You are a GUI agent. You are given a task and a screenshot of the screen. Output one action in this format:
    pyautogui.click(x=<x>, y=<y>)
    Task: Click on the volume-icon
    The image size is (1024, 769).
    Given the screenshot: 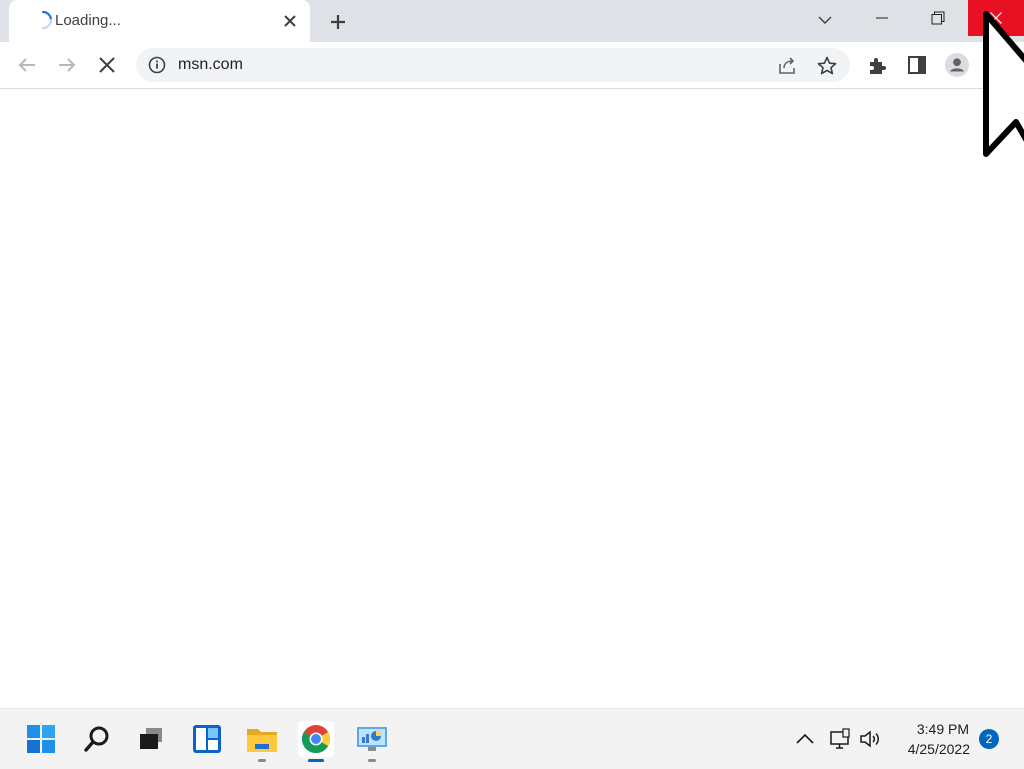 What is the action you would take?
    pyautogui.click(x=870, y=739)
    